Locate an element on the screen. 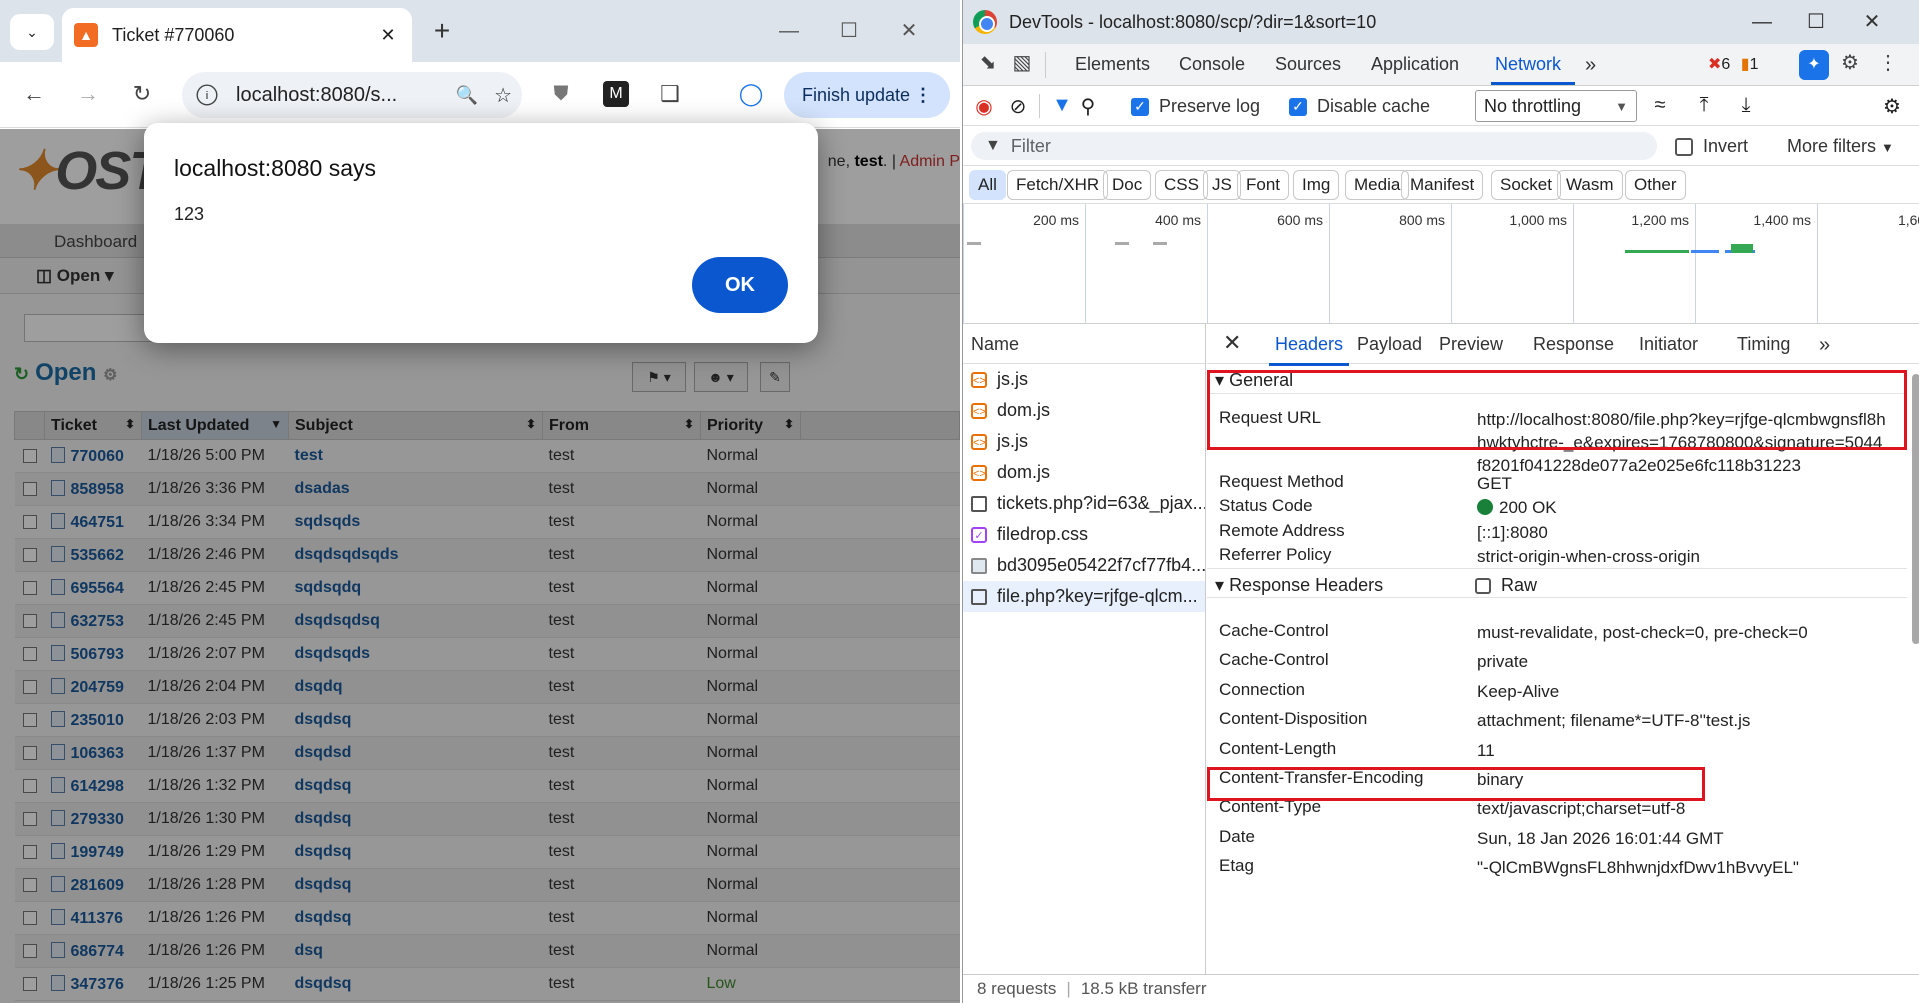  close-details-icon: ✕ is located at coordinates (1232, 343).